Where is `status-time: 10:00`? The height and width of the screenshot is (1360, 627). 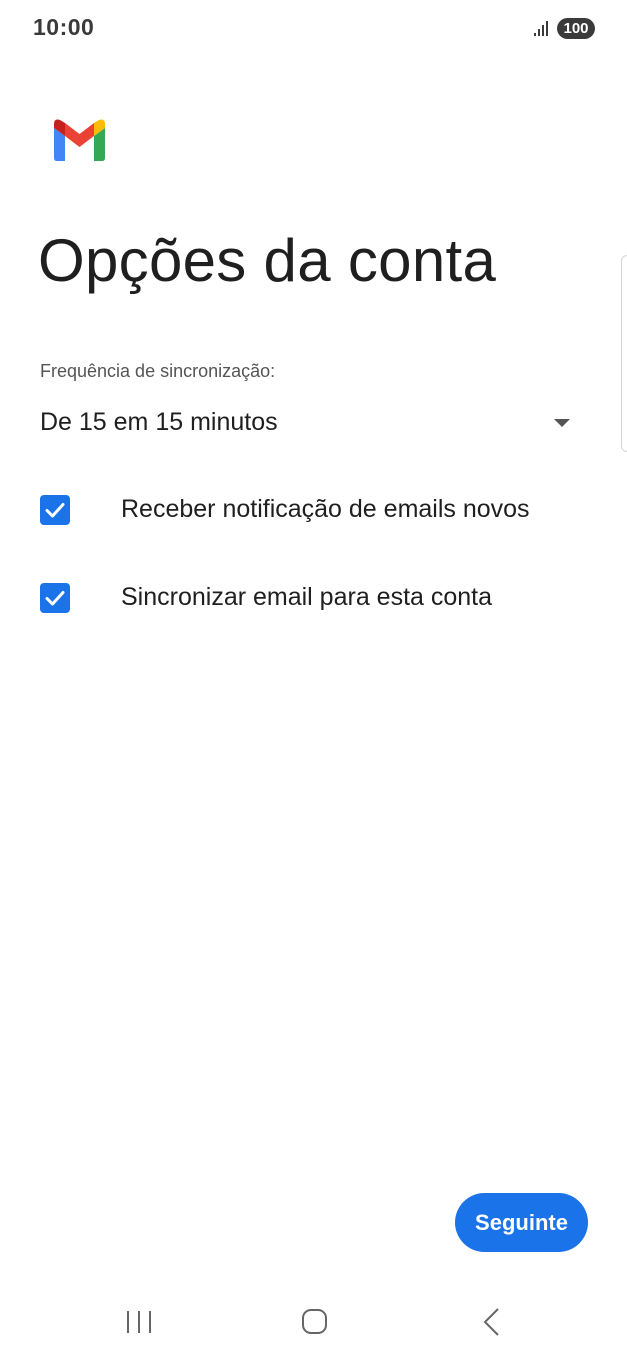
status-time: 10:00 is located at coordinates (64, 27).